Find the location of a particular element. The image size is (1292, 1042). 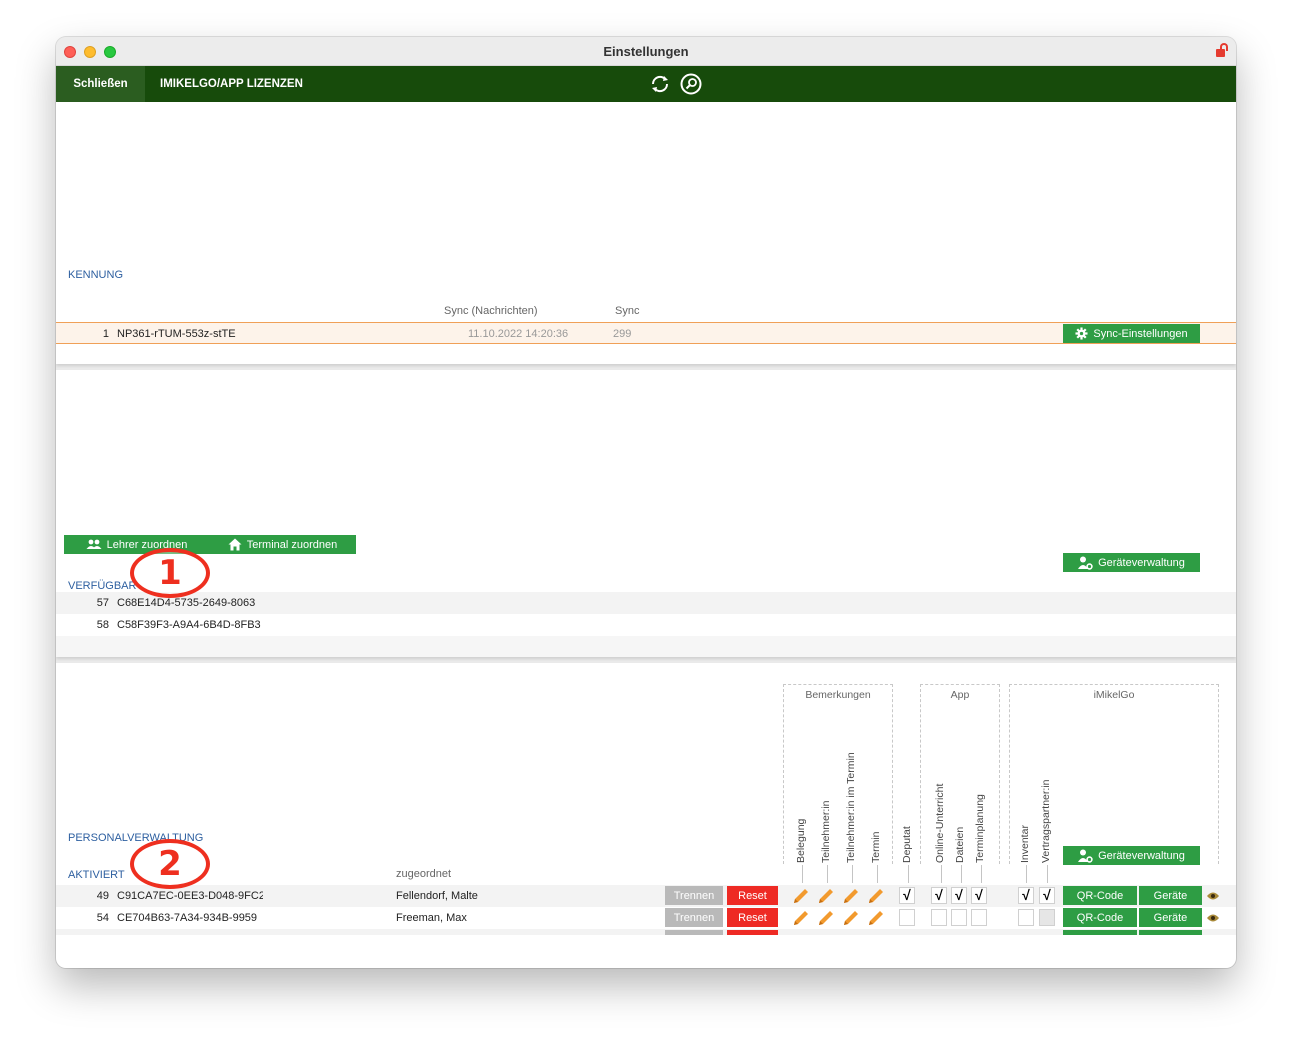

assigned-name: Freeman, Max is located at coordinates (431, 918).